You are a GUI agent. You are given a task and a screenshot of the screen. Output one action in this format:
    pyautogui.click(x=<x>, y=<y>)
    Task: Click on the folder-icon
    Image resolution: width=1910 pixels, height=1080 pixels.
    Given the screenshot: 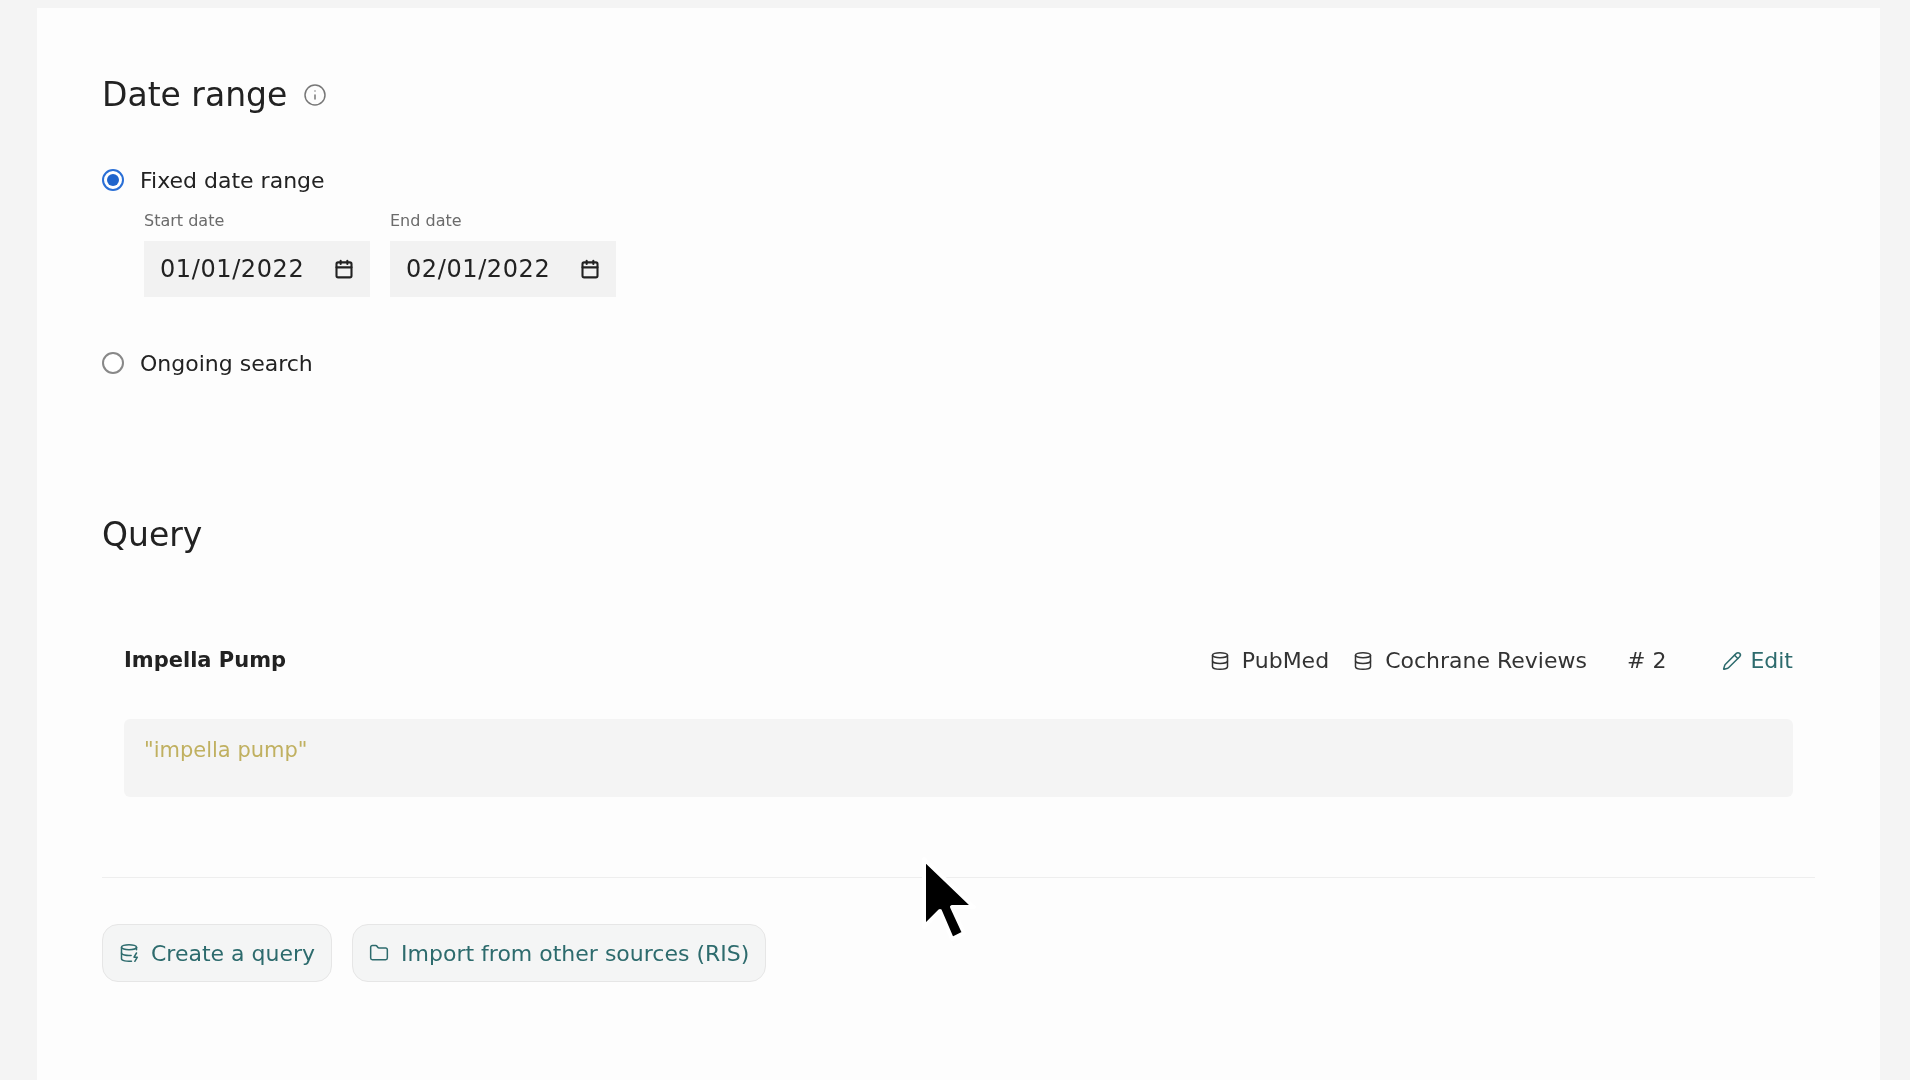 What is the action you would take?
    pyautogui.click(x=379, y=953)
    